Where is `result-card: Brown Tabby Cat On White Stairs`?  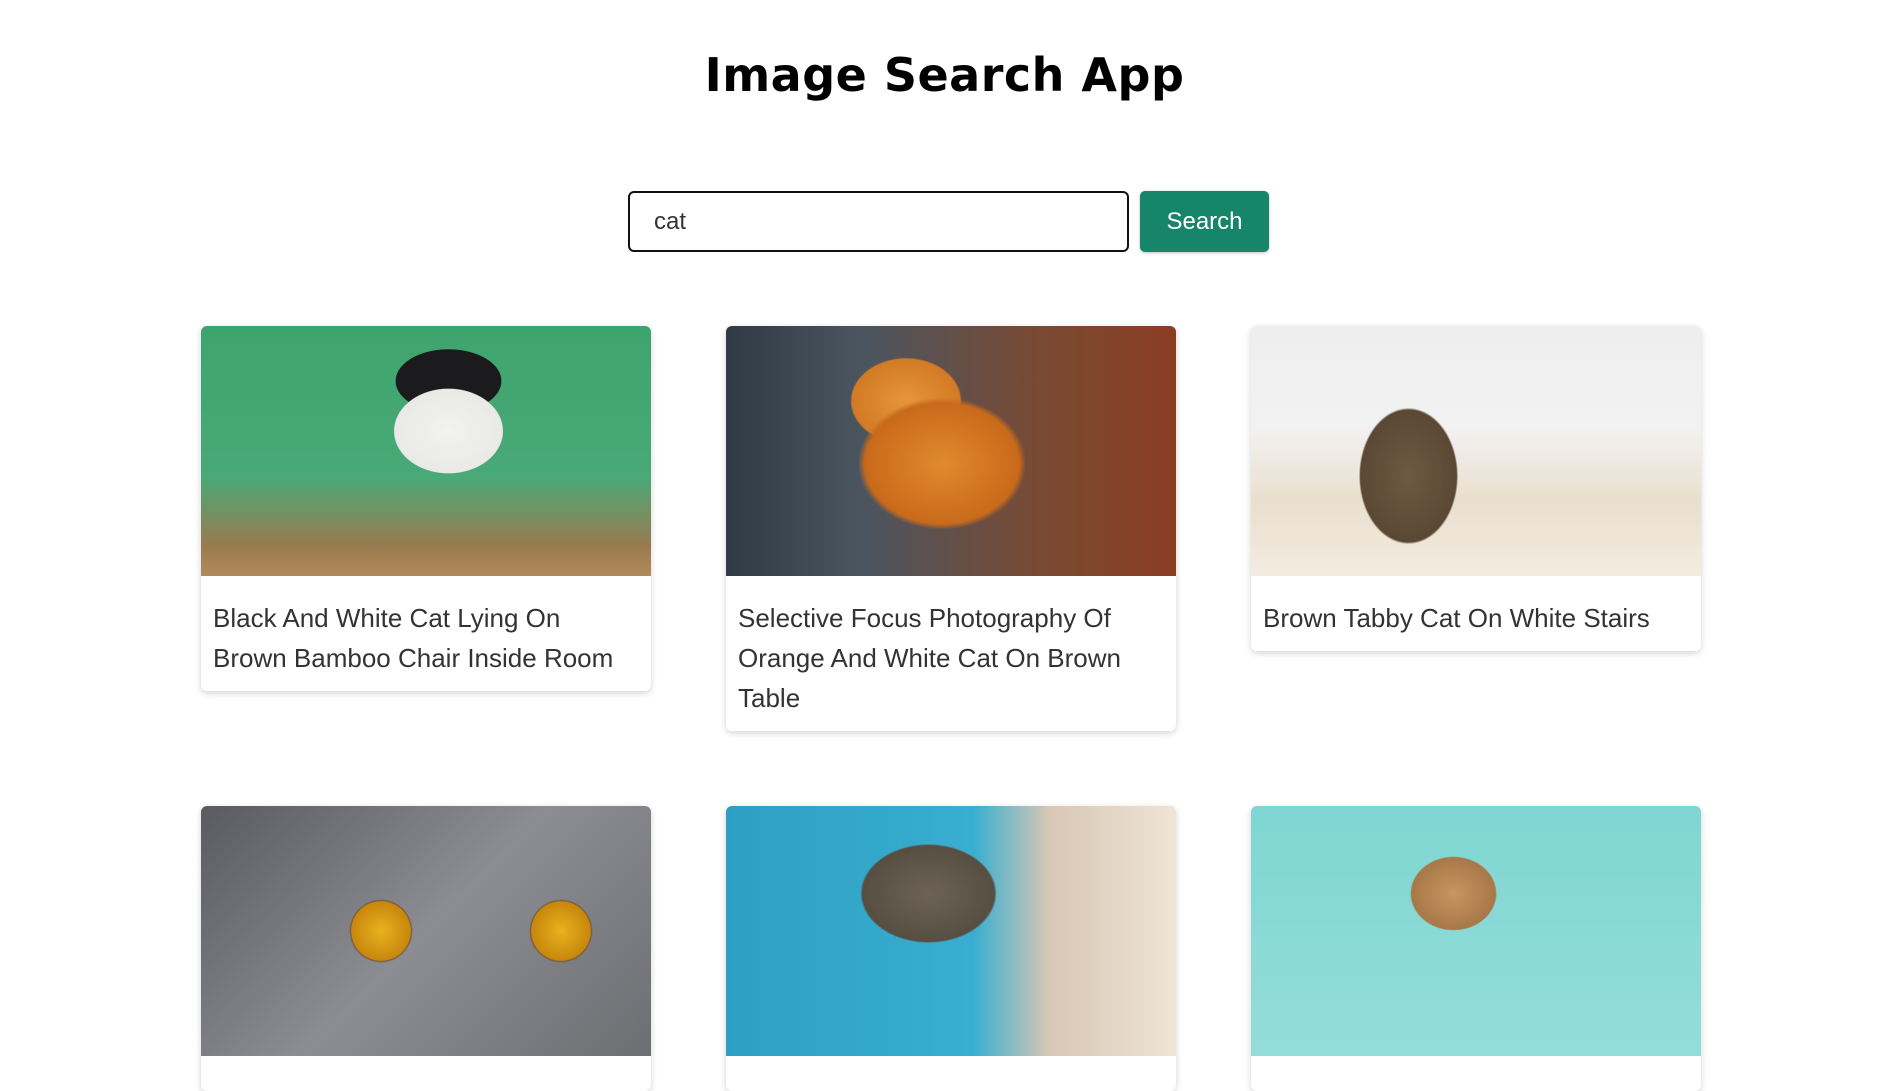
result-card: Brown Tabby Cat On White Stairs is located at coordinates (1476, 488).